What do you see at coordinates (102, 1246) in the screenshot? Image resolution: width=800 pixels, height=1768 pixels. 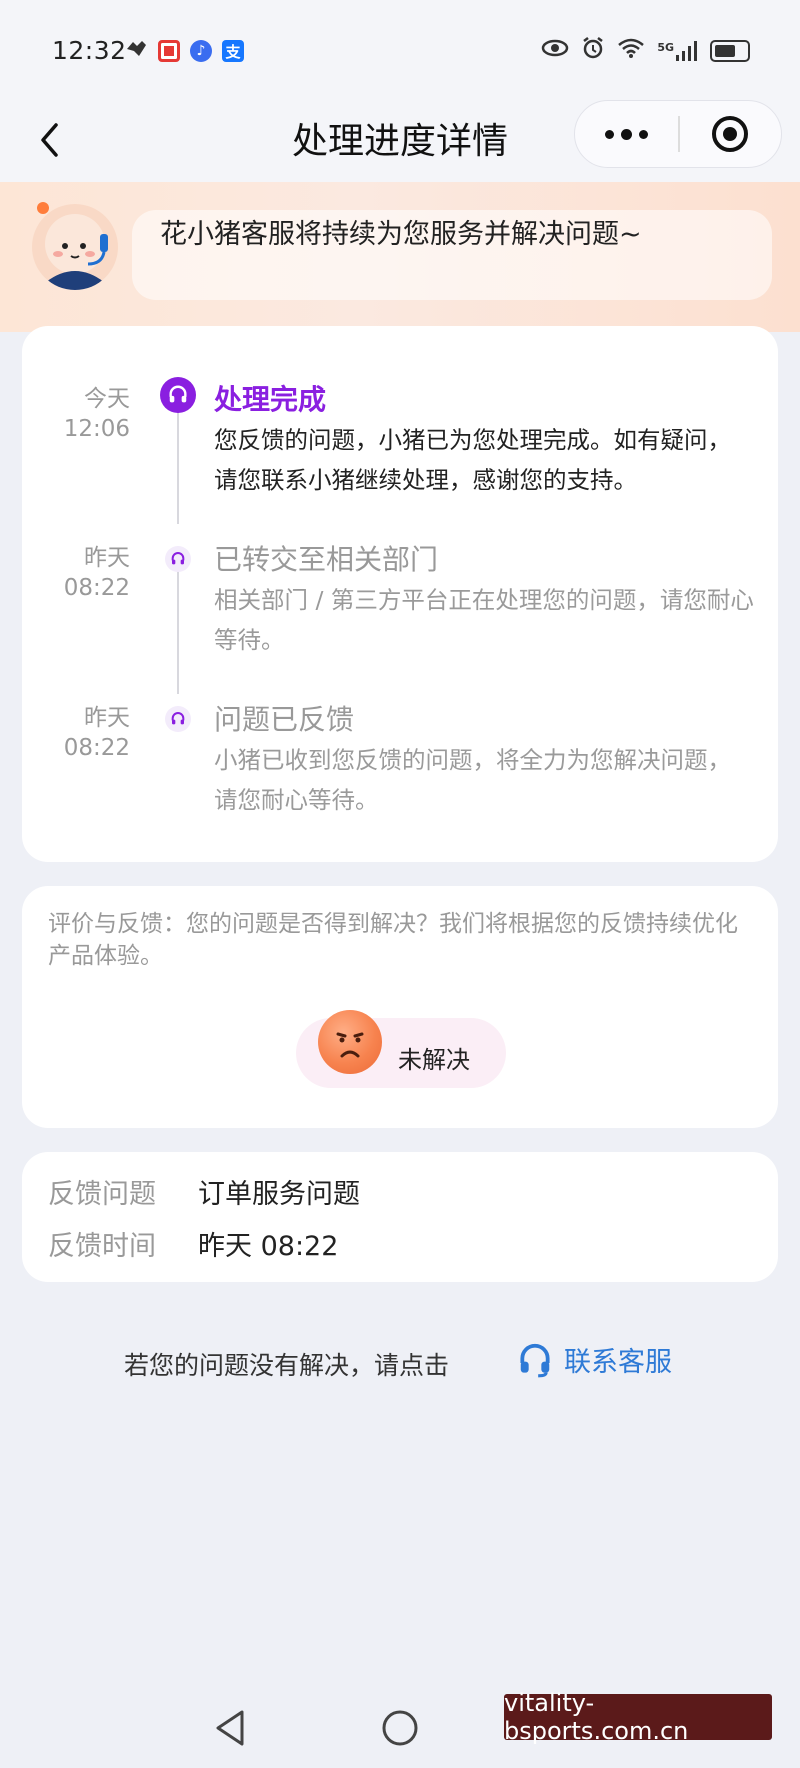 I see `feedback-time-label: 反馈时间` at bounding box center [102, 1246].